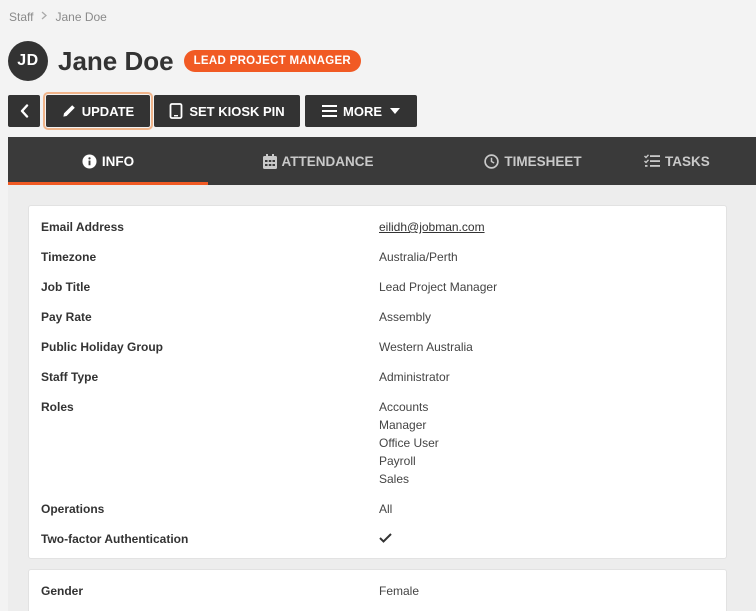 The image size is (756, 611). I want to click on update-button: UPDATE, so click(98, 111).